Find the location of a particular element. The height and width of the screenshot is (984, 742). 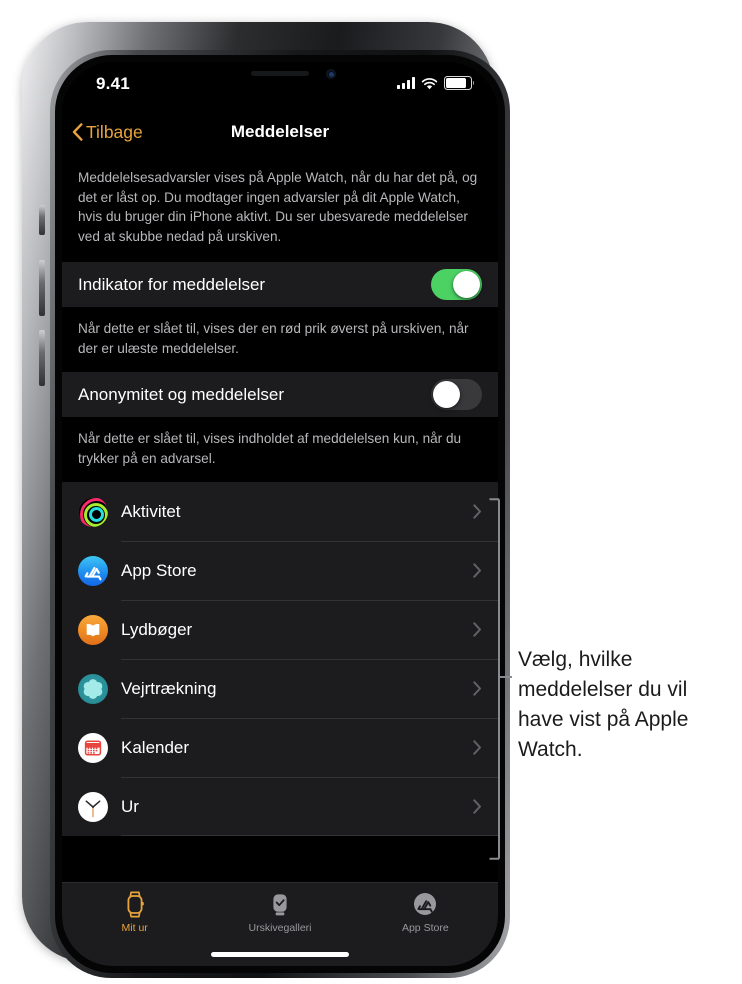

setting-label: Anonymitet og meddelelser is located at coordinates (181, 394).